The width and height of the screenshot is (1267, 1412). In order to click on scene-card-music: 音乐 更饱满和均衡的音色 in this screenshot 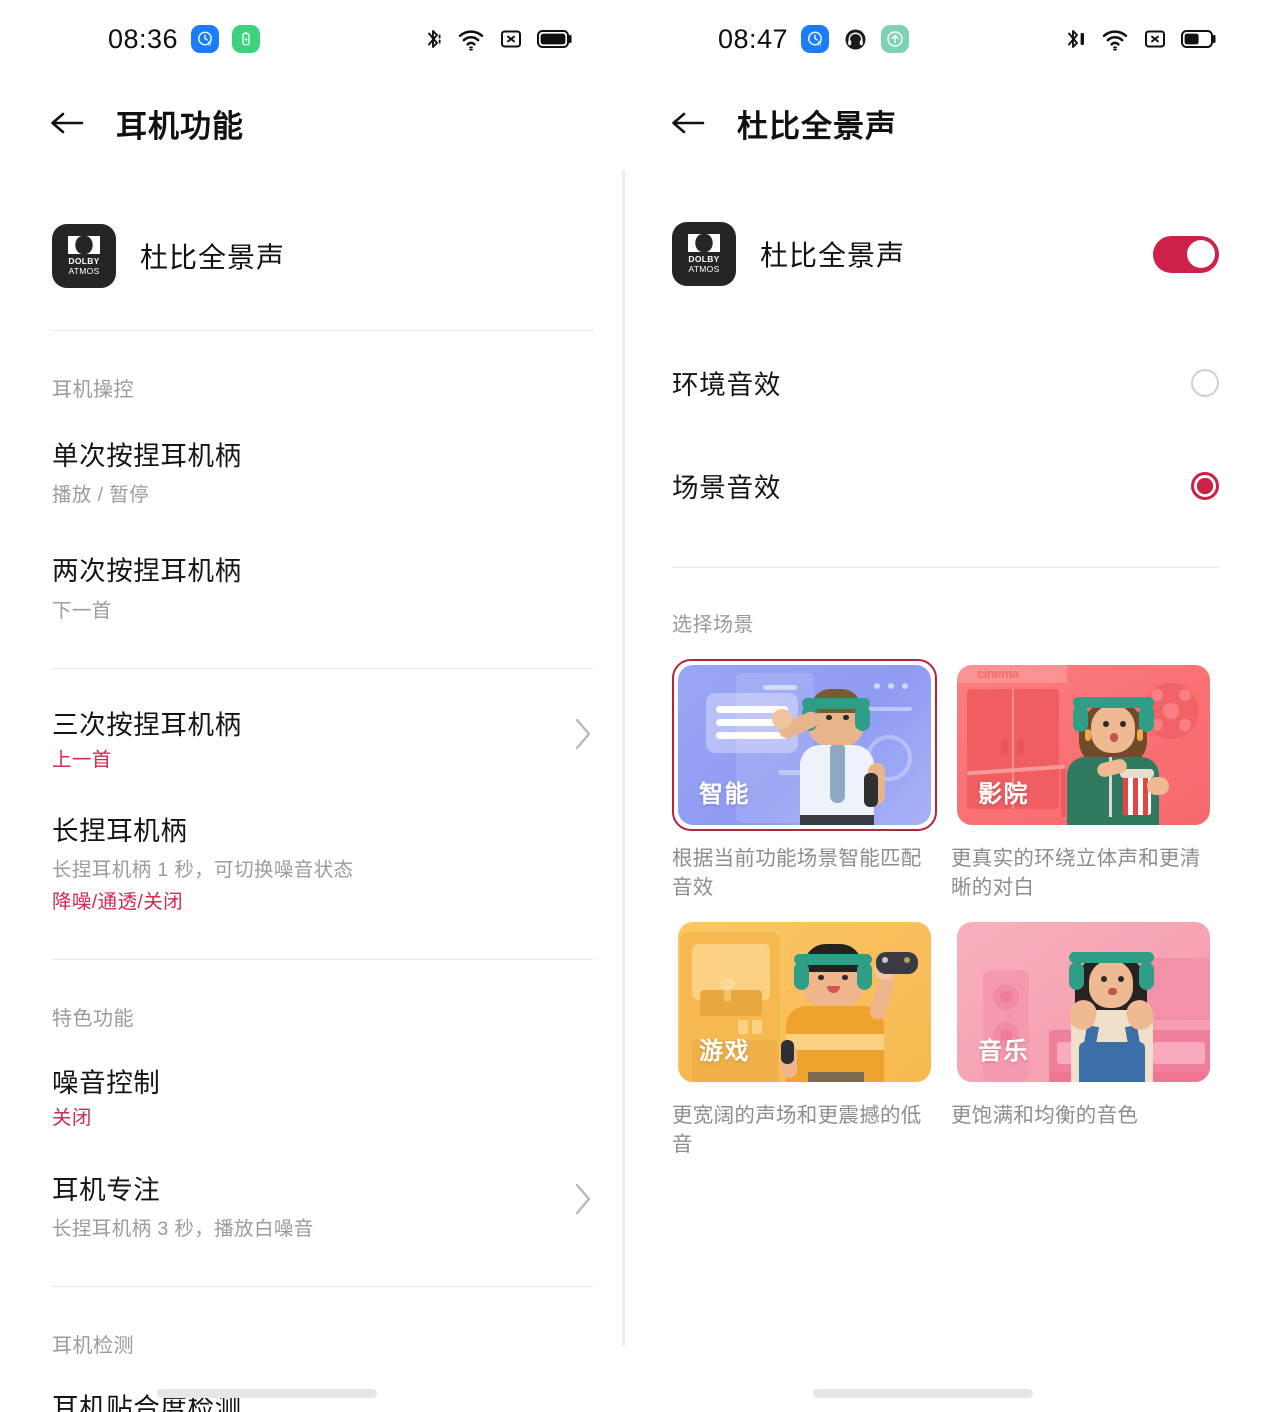, I will do `click(1083, 1037)`.